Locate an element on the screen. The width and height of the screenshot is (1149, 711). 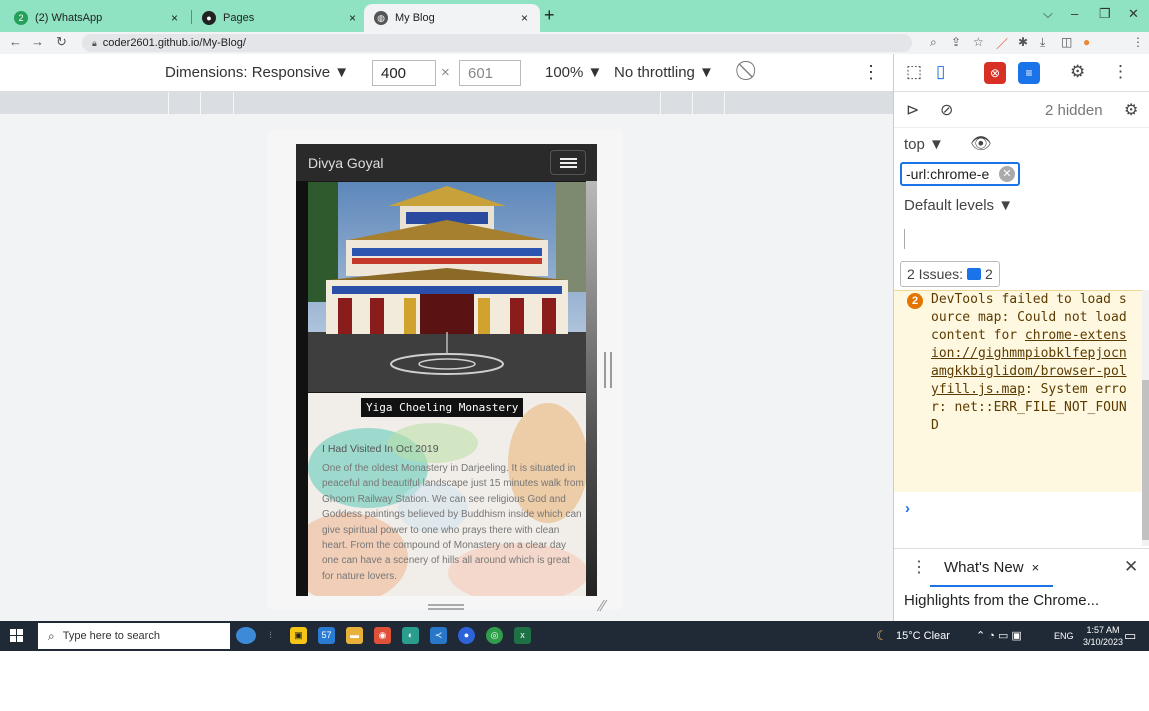
devtools-menu-icon: ⋮ is located at coordinates (1120, 72).